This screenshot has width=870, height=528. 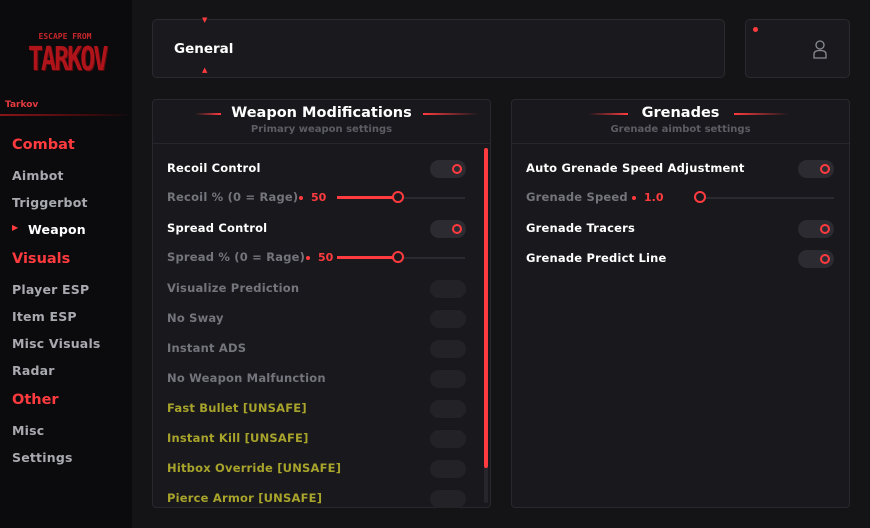 I want to click on grenade-speed-slider-track, so click(x=764, y=198).